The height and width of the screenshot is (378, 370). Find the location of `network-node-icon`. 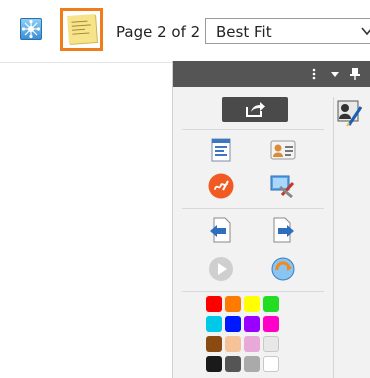

network-node-icon is located at coordinates (31, 29).